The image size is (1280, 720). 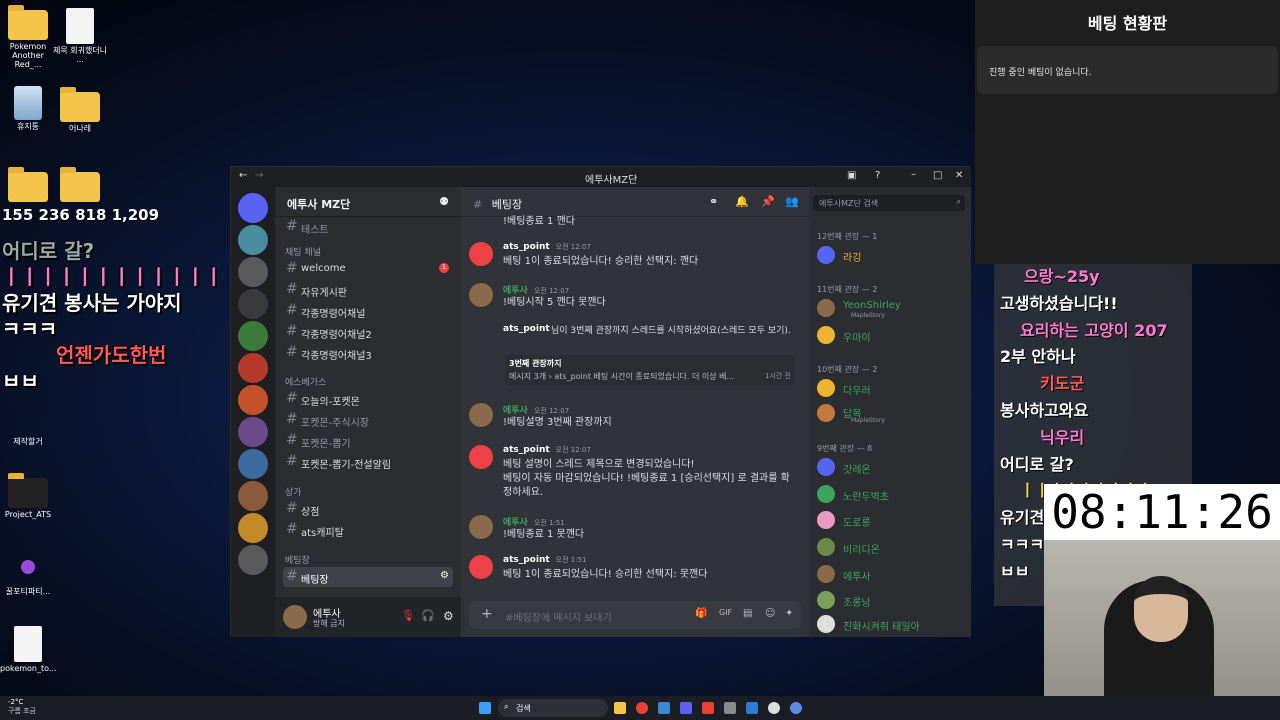 What do you see at coordinates (303, 251) in the screenshot?
I see `category-chat: 채팅 채널` at bounding box center [303, 251].